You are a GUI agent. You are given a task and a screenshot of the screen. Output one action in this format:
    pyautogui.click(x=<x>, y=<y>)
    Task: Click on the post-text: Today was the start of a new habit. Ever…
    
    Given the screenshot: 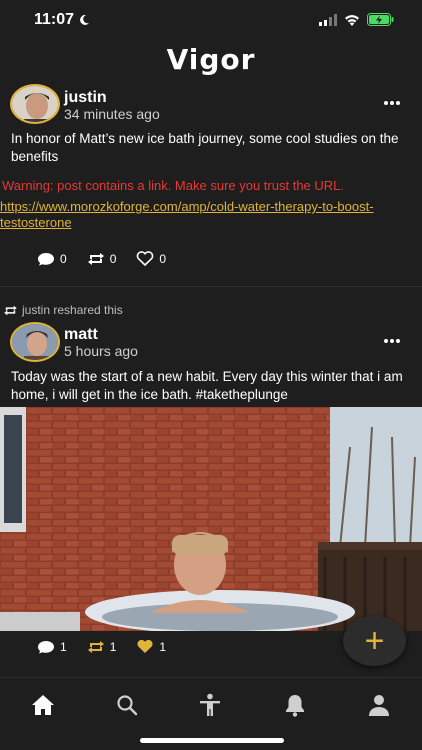 What is the action you would take?
    pyautogui.click(x=207, y=385)
    